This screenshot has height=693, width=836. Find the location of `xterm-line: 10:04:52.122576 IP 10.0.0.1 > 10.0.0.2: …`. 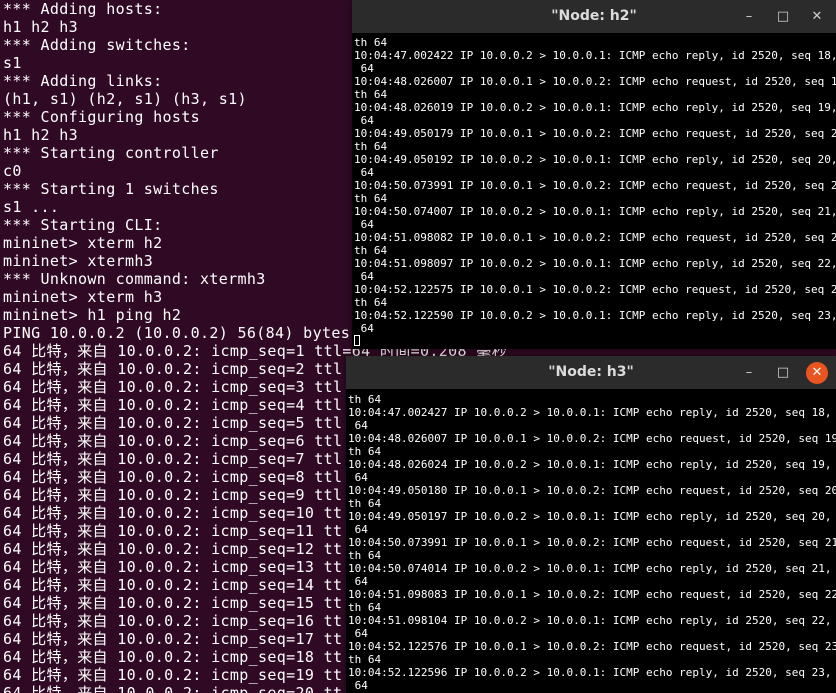

xterm-line: 10:04:52.122576 IP 10.0.0.1 > 10.0.0.2: … is located at coordinates (592, 646).